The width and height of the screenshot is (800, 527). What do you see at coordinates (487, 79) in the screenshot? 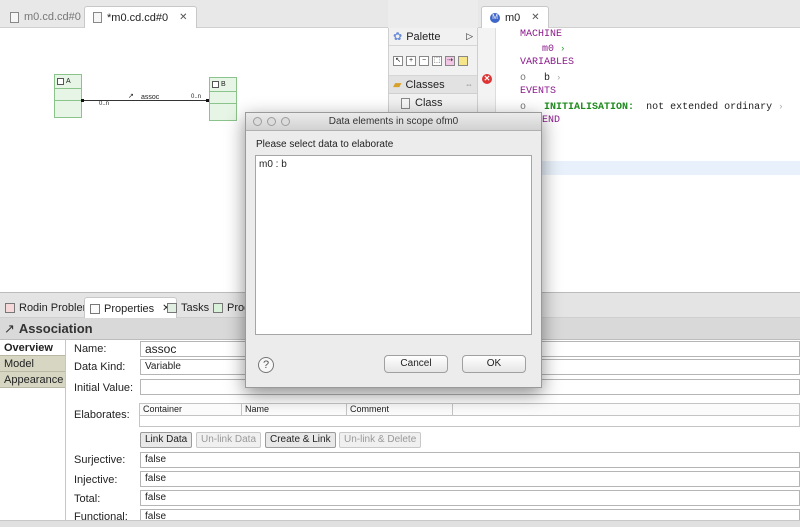
I see `error-icon: ✕` at bounding box center [487, 79].